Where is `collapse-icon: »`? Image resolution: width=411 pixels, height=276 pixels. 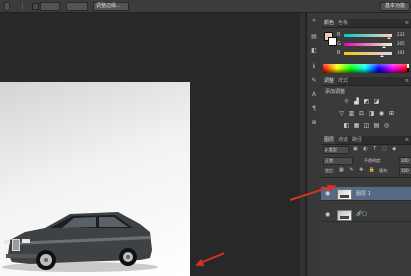 collapse-icon: » is located at coordinates (314, 20).